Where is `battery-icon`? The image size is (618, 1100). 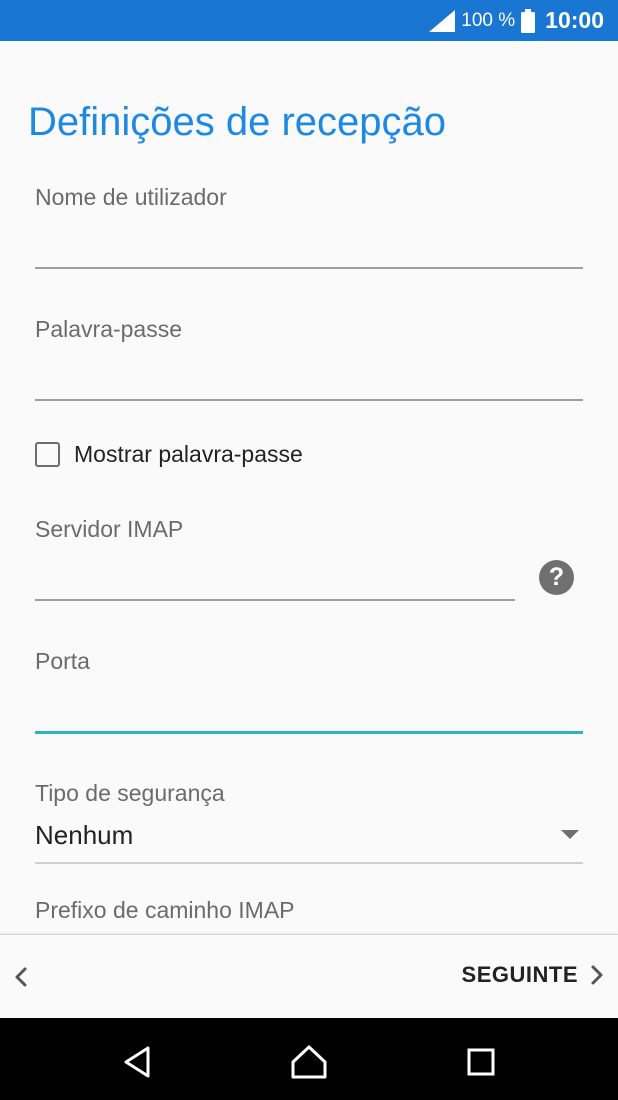
battery-icon is located at coordinates (528, 20).